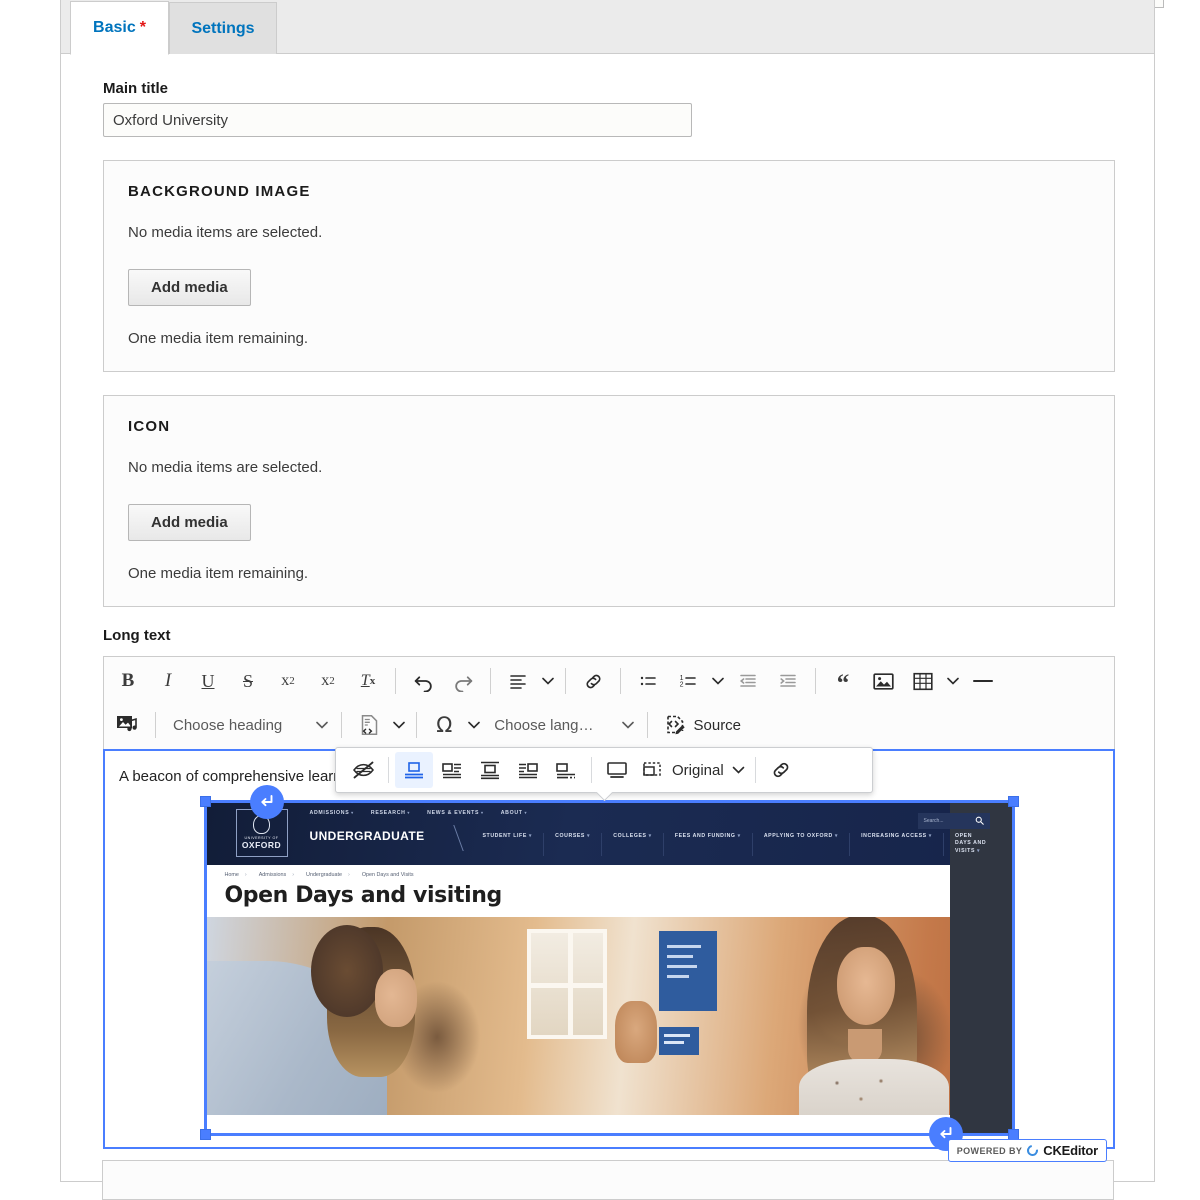  What do you see at coordinates (648, 681) in the screenshot?
I see `bulleted-list-icon` at bounding box center [648, 681].